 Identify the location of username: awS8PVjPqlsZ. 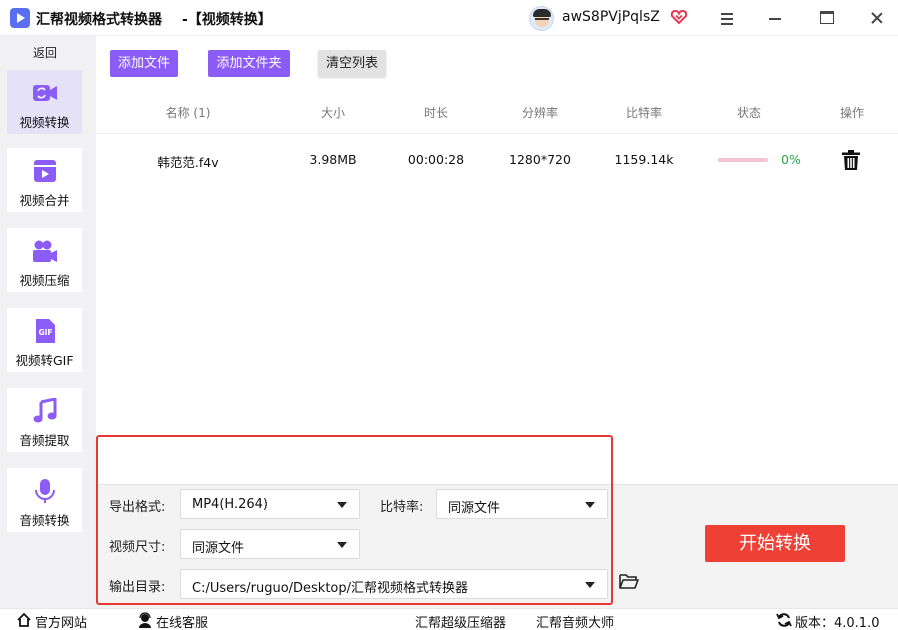
(611, 17).